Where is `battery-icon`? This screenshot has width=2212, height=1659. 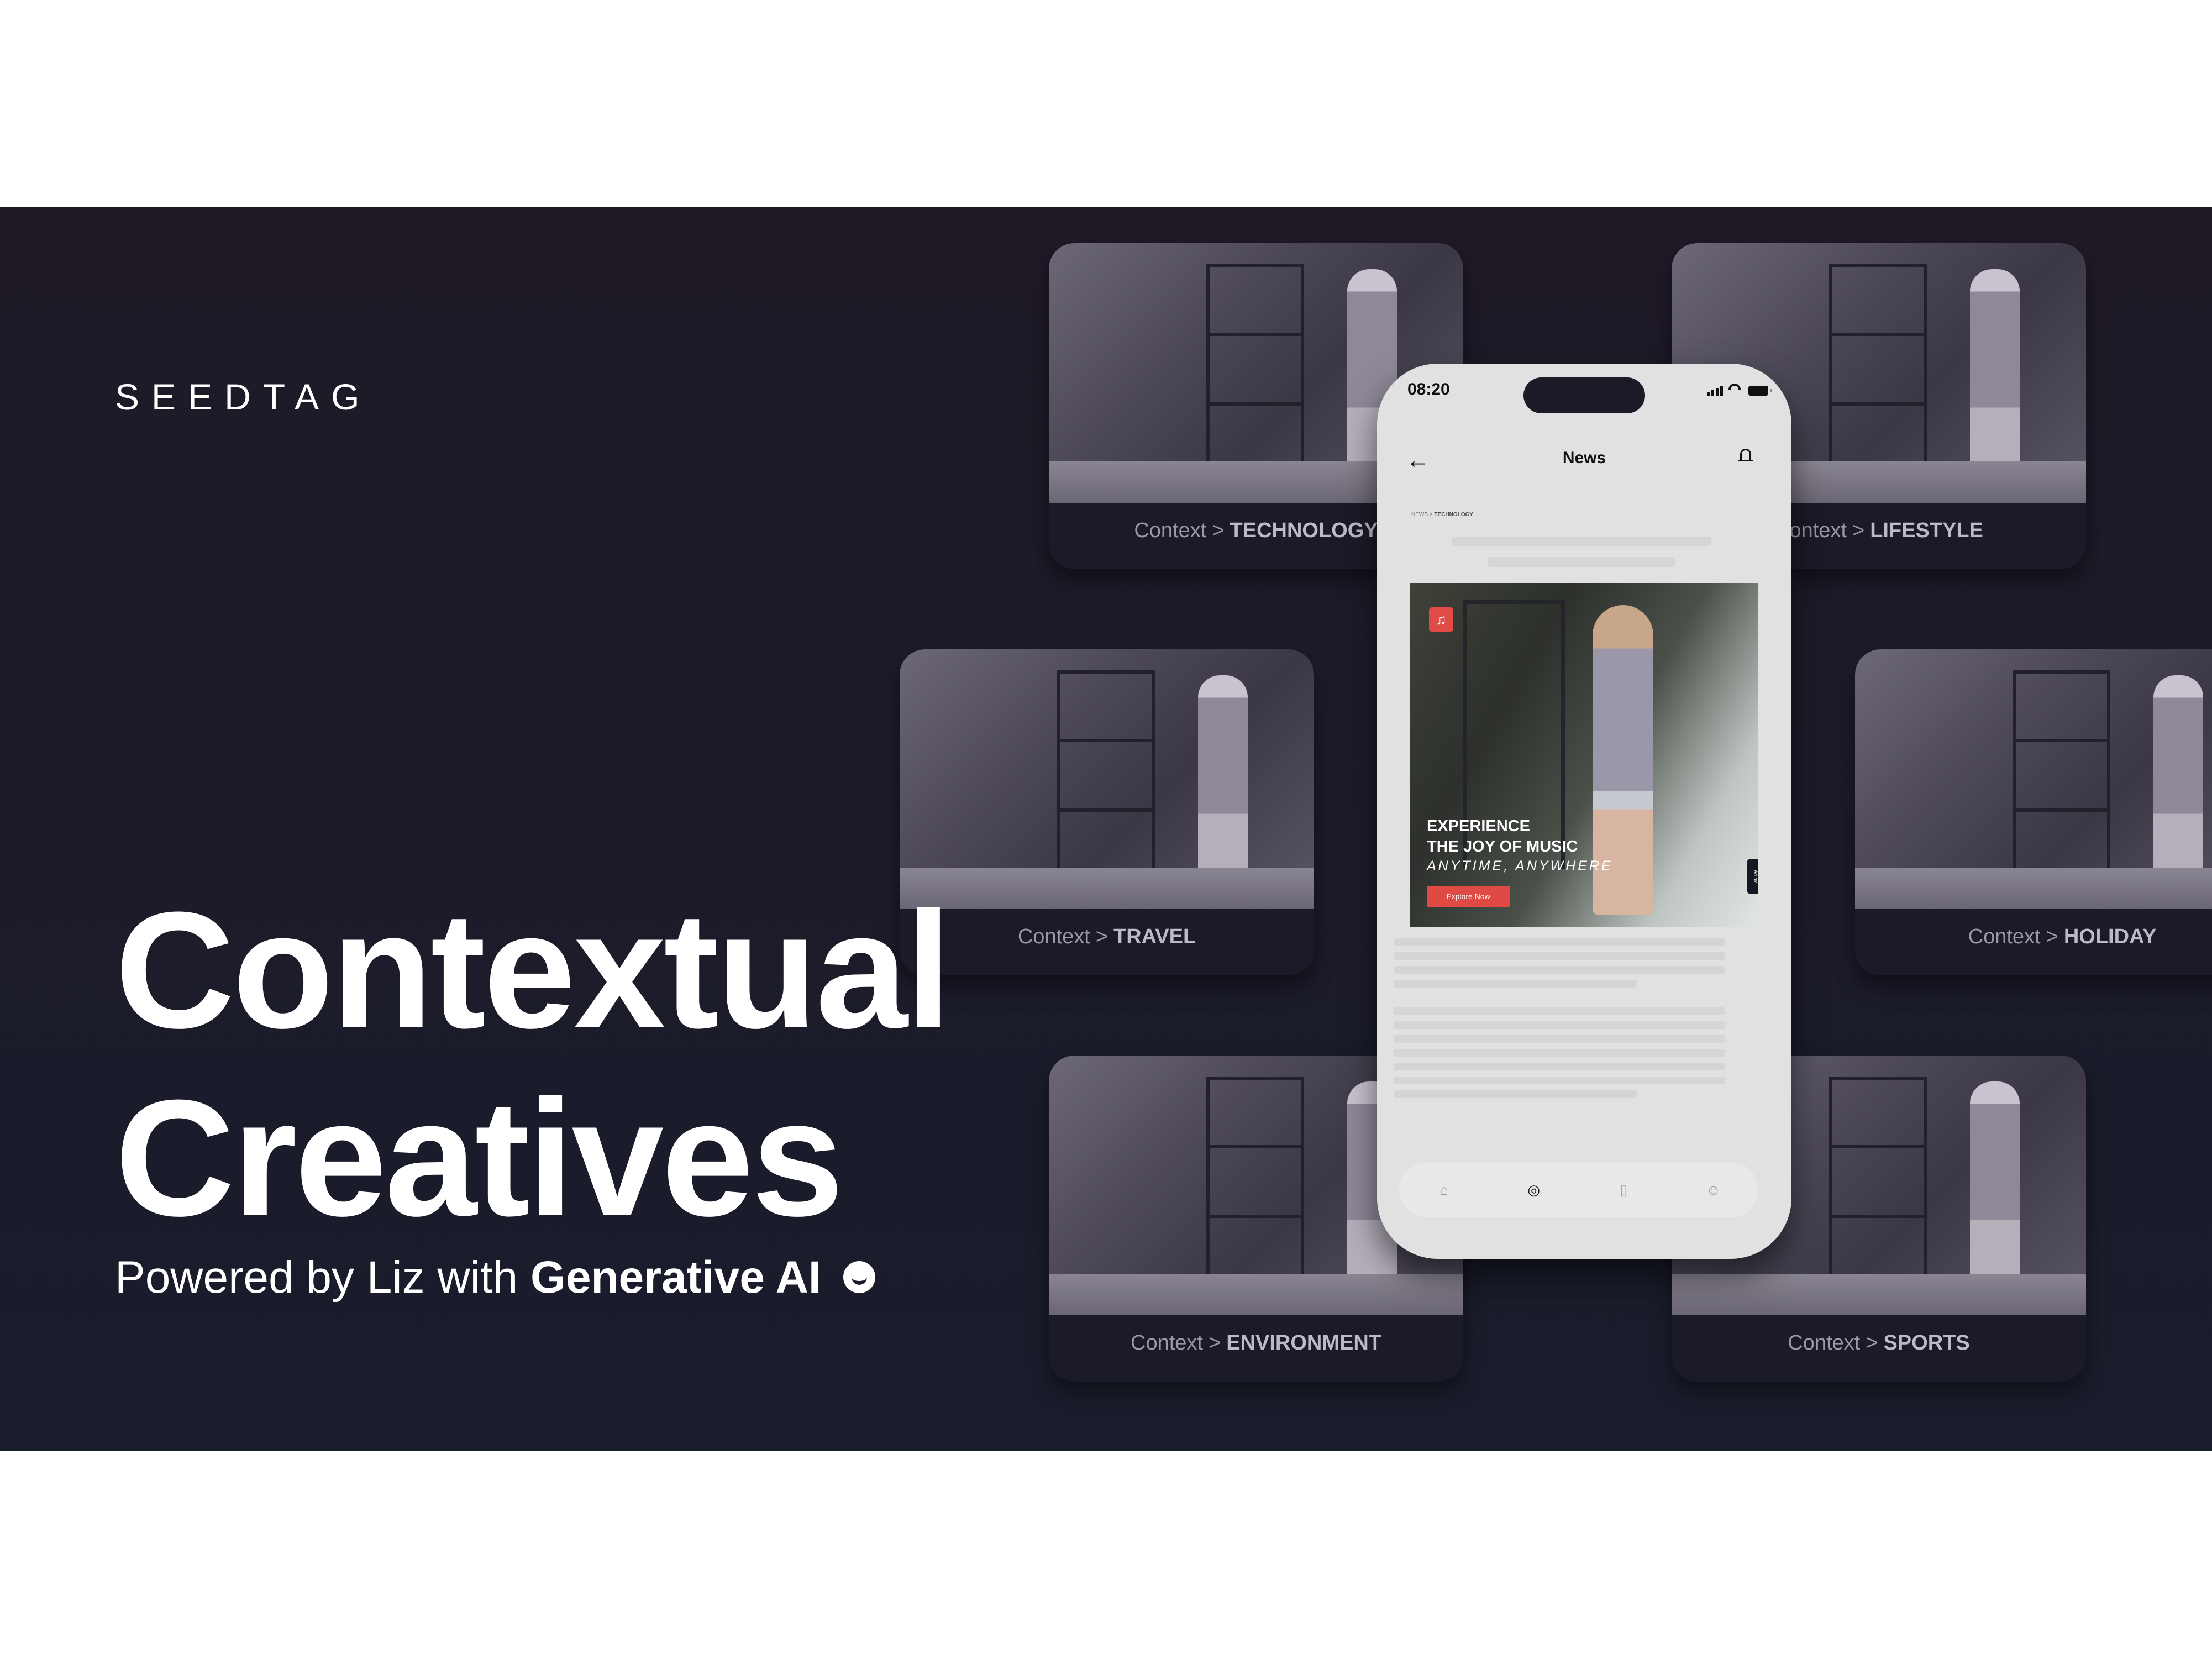
battery-icon is located at coordinates (1760, 391).